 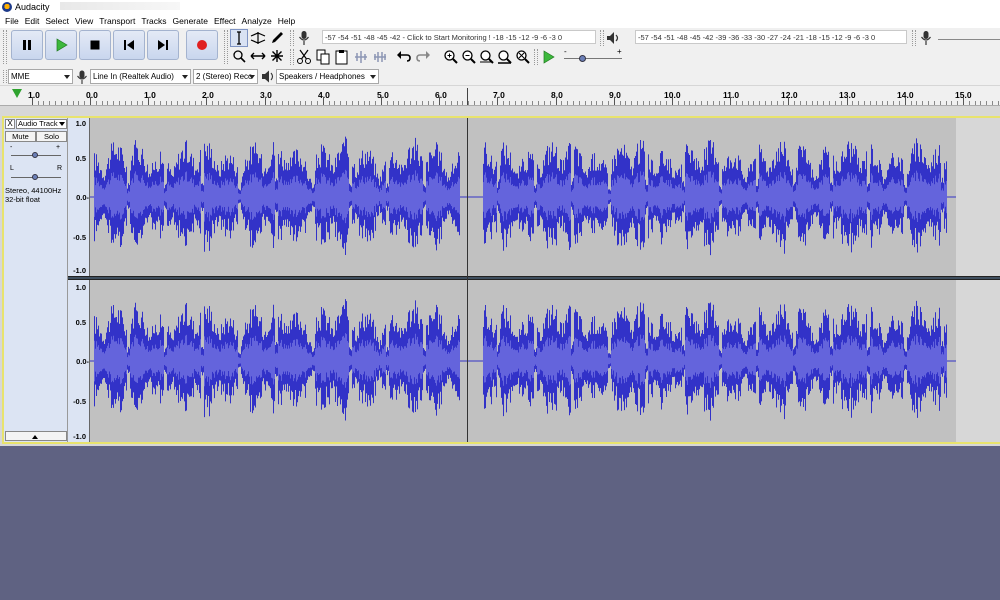 What do you see at coordinates (36, 436) in the screenshot?
I see `collapse-track-button` at bounding box center [36, 436].